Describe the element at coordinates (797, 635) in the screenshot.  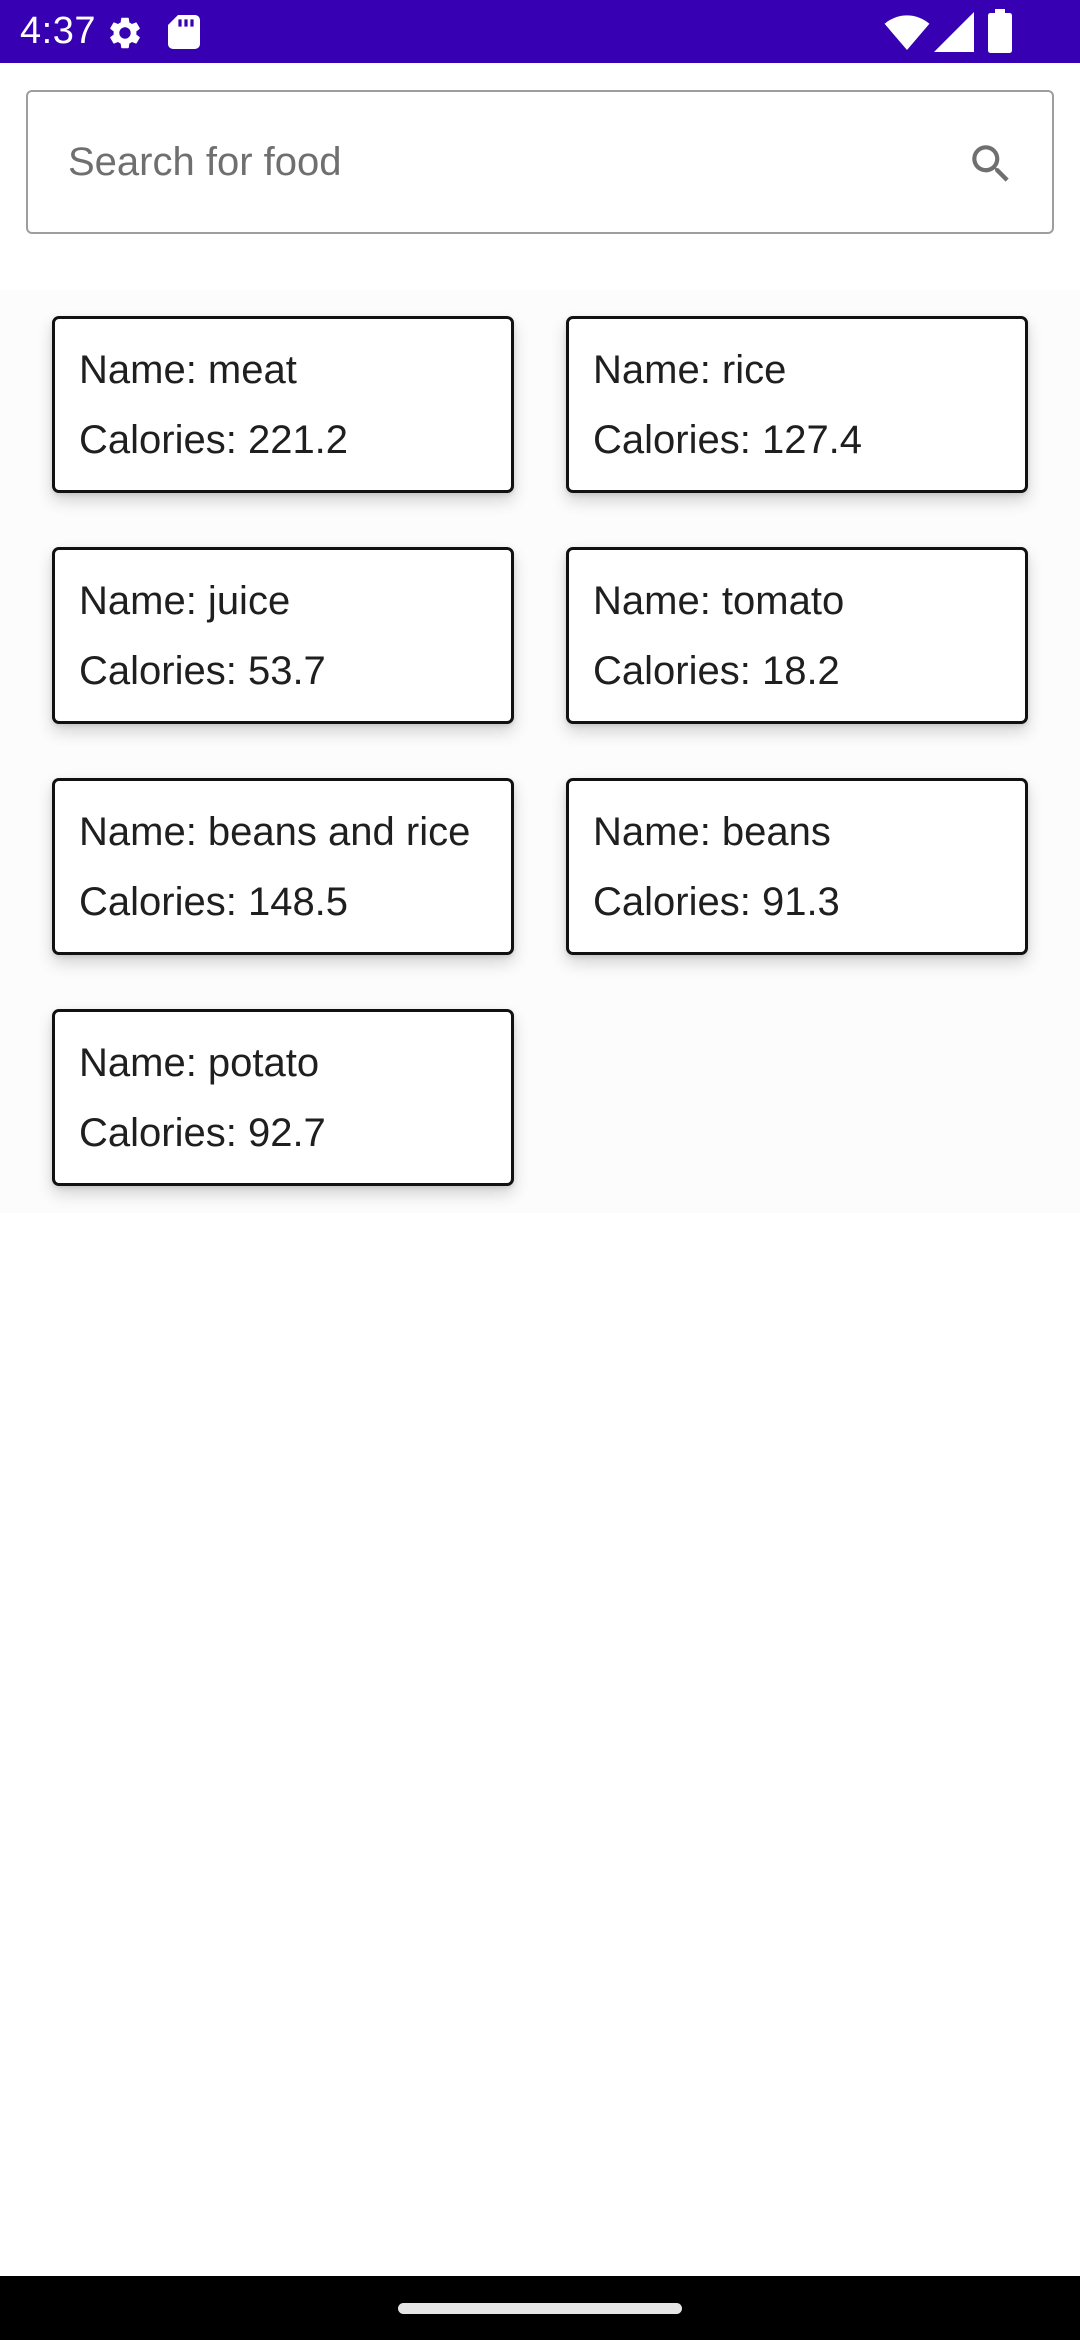
I see `food-card-tomato: Name: tomato Calories: 18.2` at that location.